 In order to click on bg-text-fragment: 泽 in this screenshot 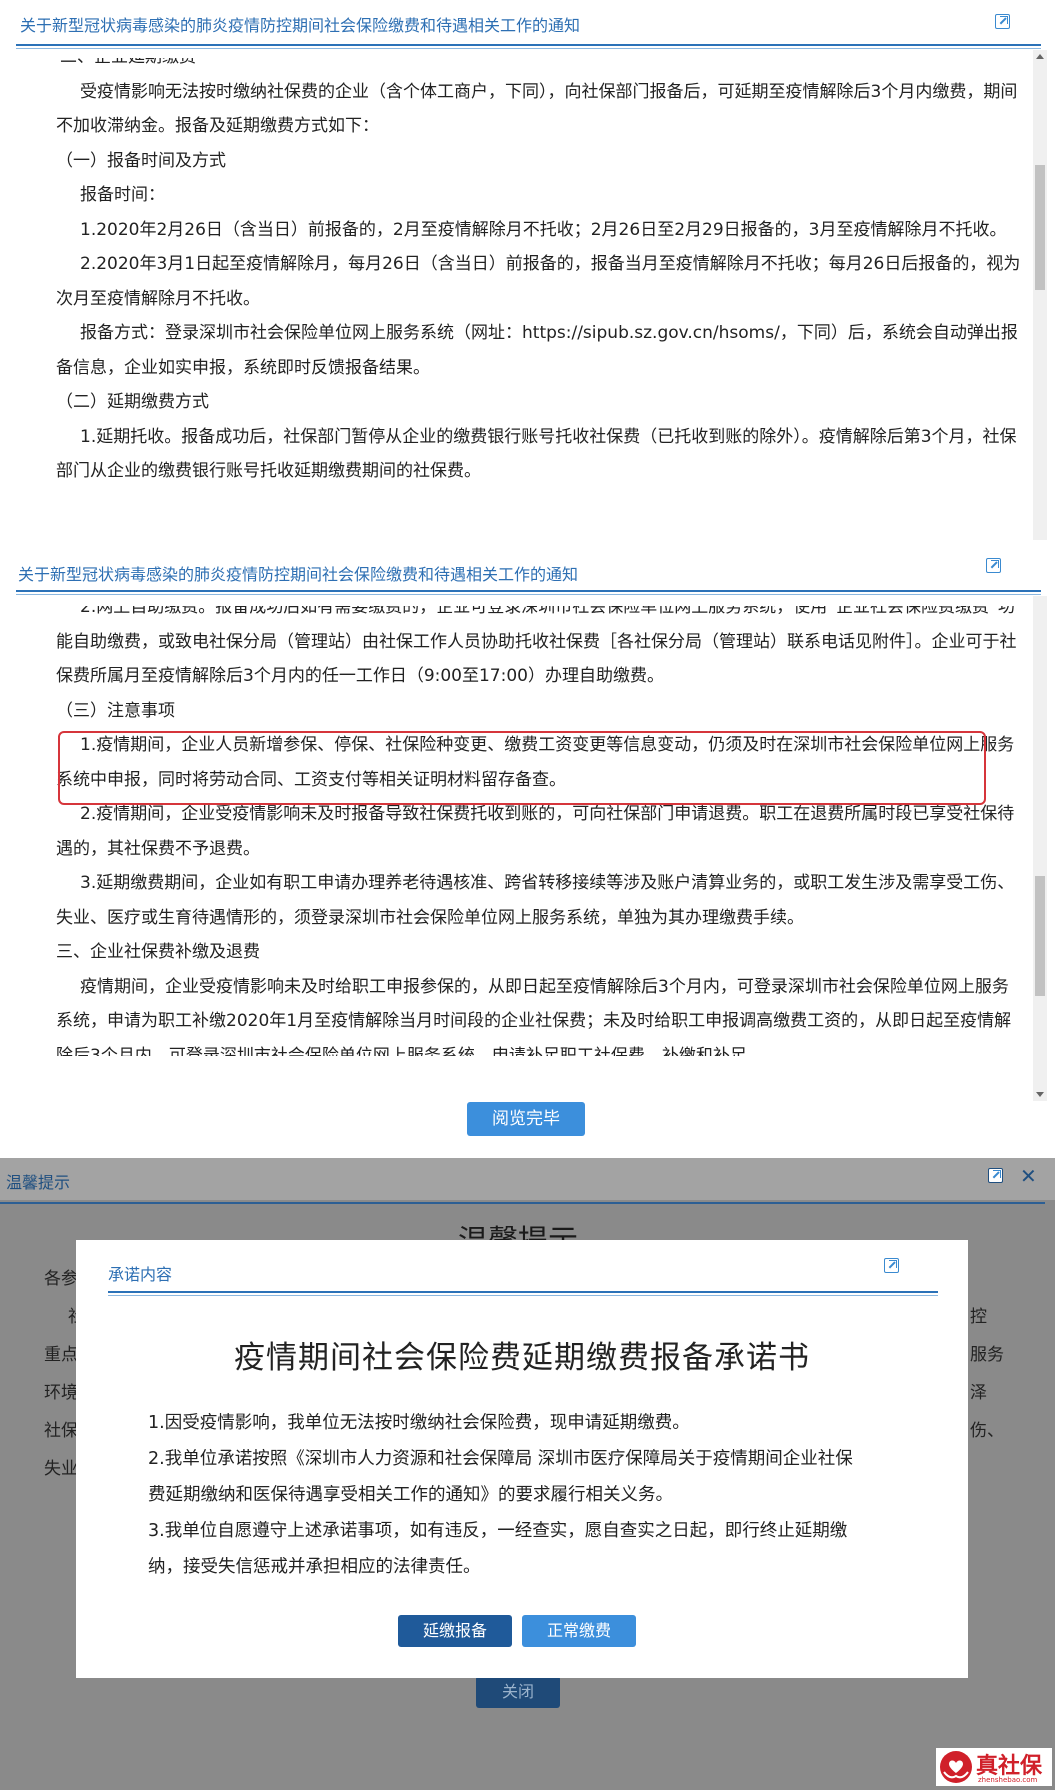, I will do `click(978, 1393)`.